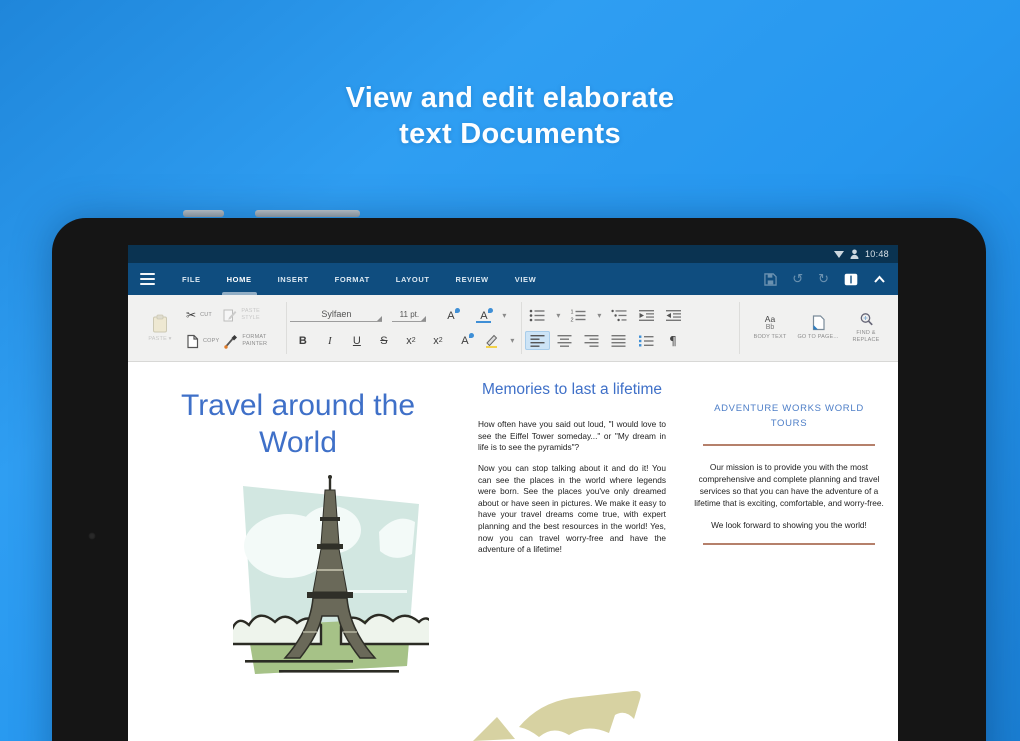 The width and height of the screenshot is (1020, 741). I want to click on numbered-list-dropdown: ▾, so click(599, 315).